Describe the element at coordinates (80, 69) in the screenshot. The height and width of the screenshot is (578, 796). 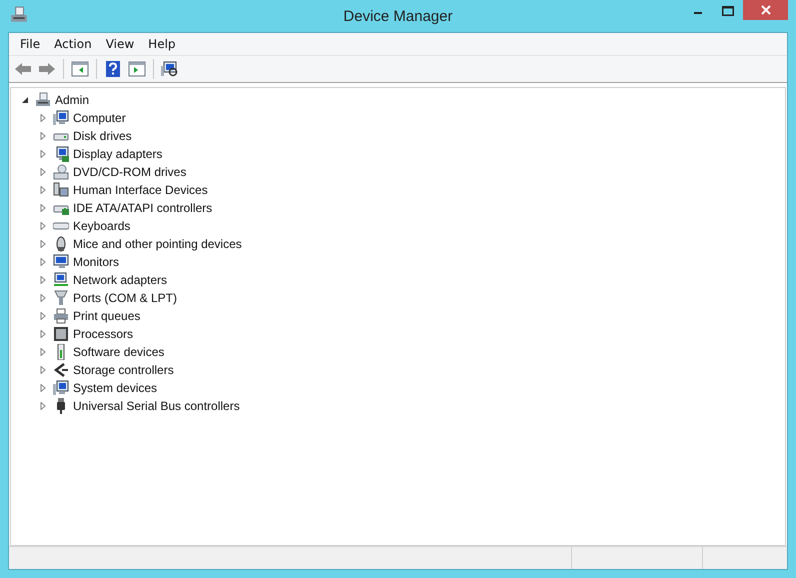
I see `hide-pane-icon` at that location.